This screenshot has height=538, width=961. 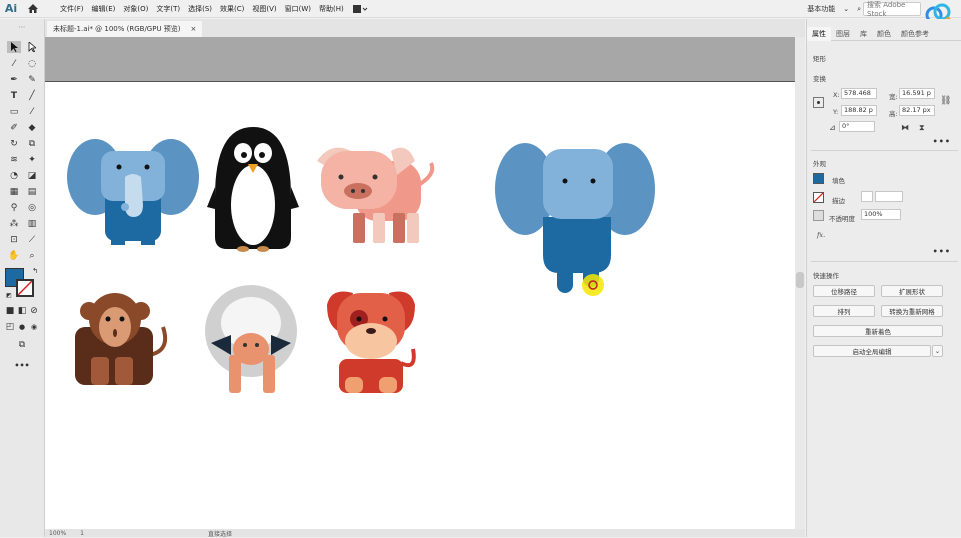 I want to click on fill-swatch-panel, so click(x=818, y=178).